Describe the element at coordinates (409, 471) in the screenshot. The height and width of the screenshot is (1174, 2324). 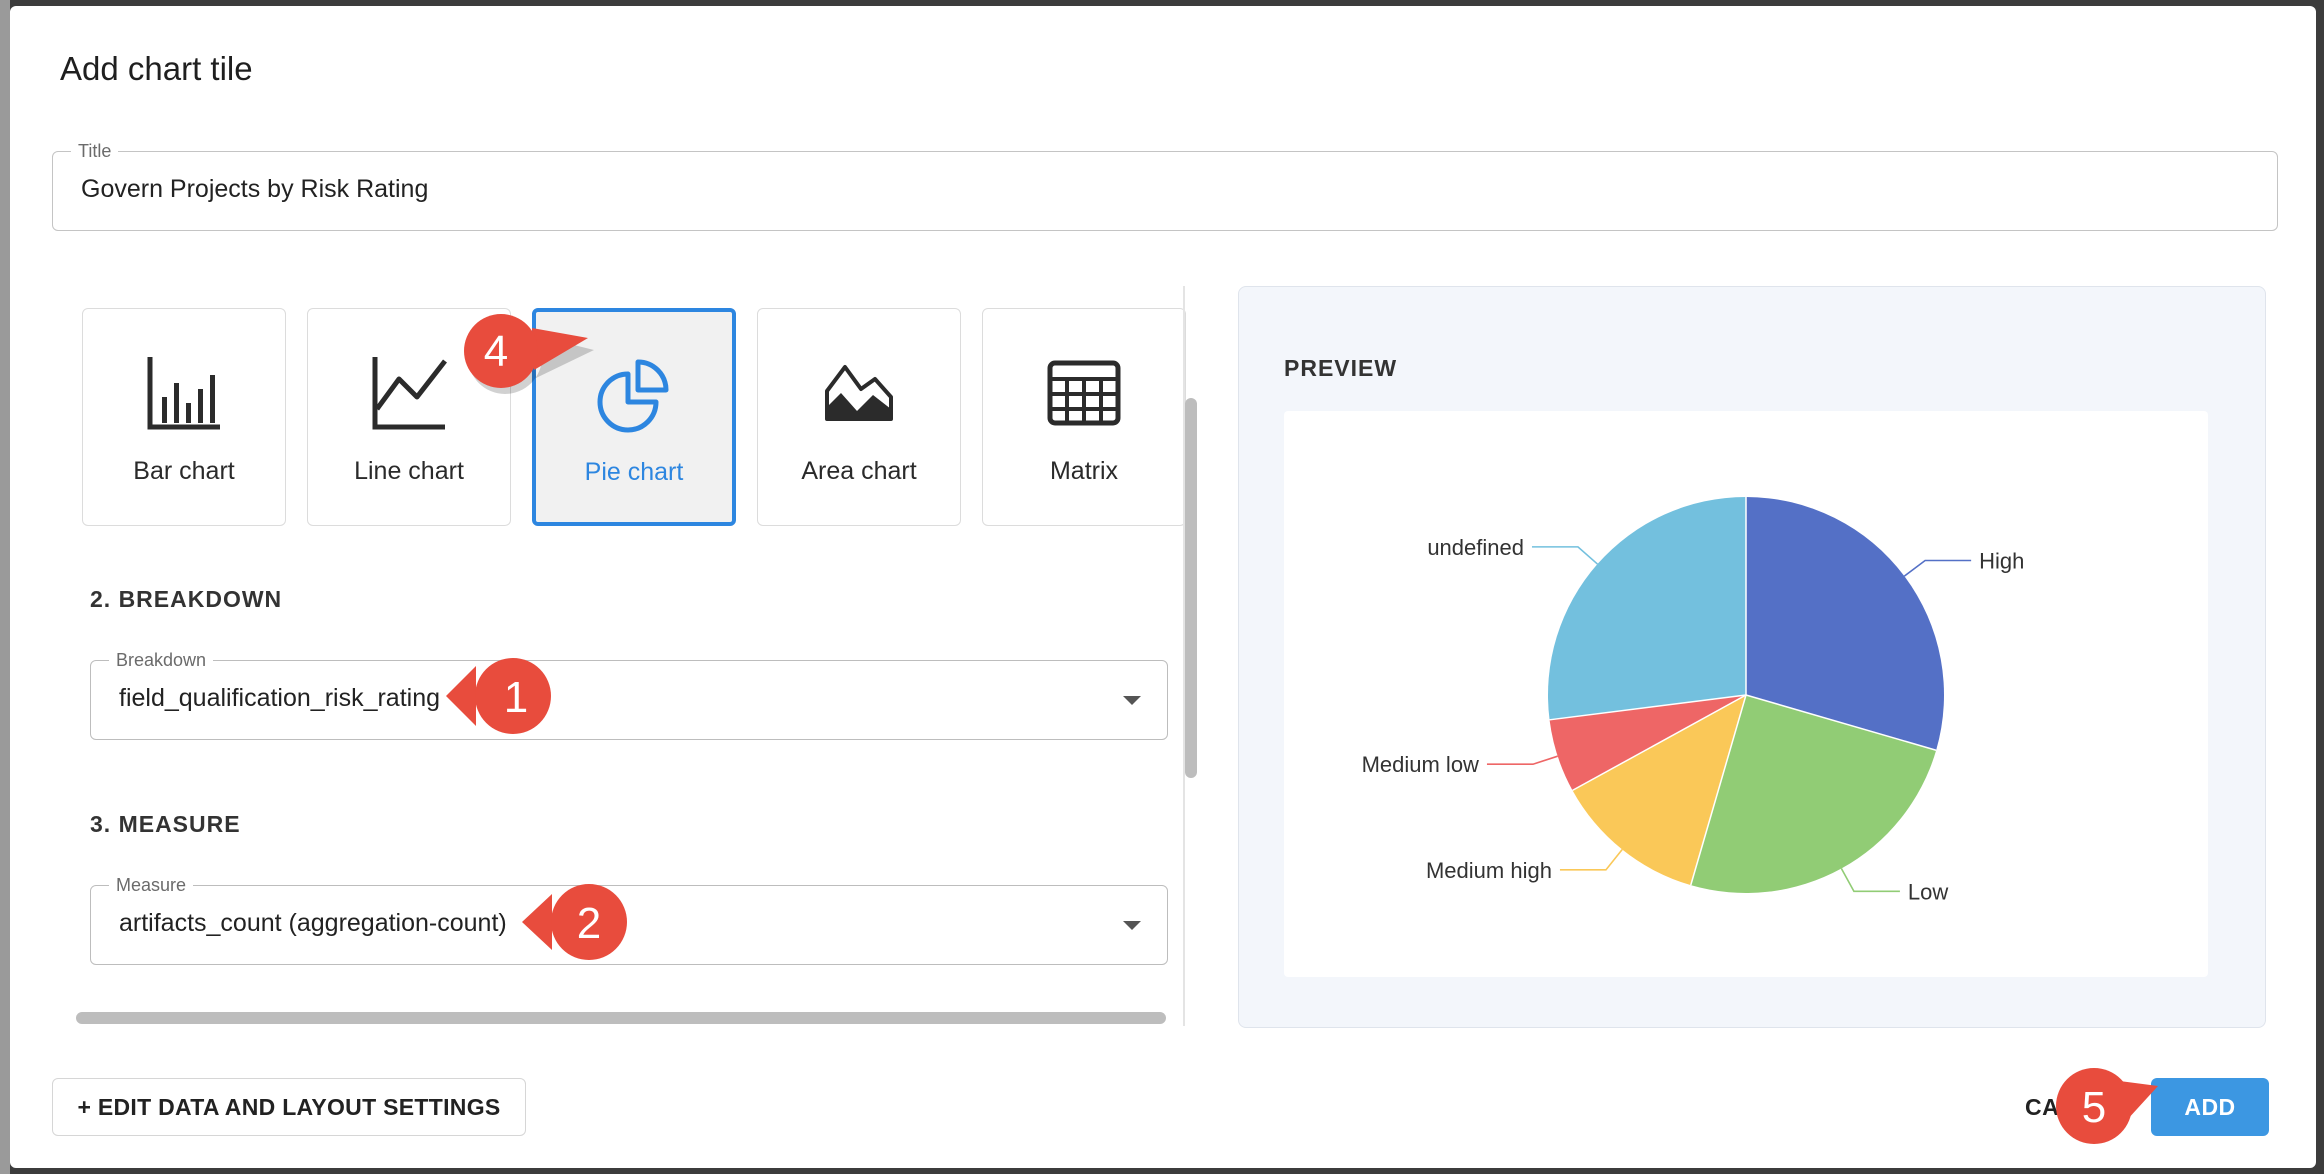
I see `chart-type-label: Line chart` at that location.